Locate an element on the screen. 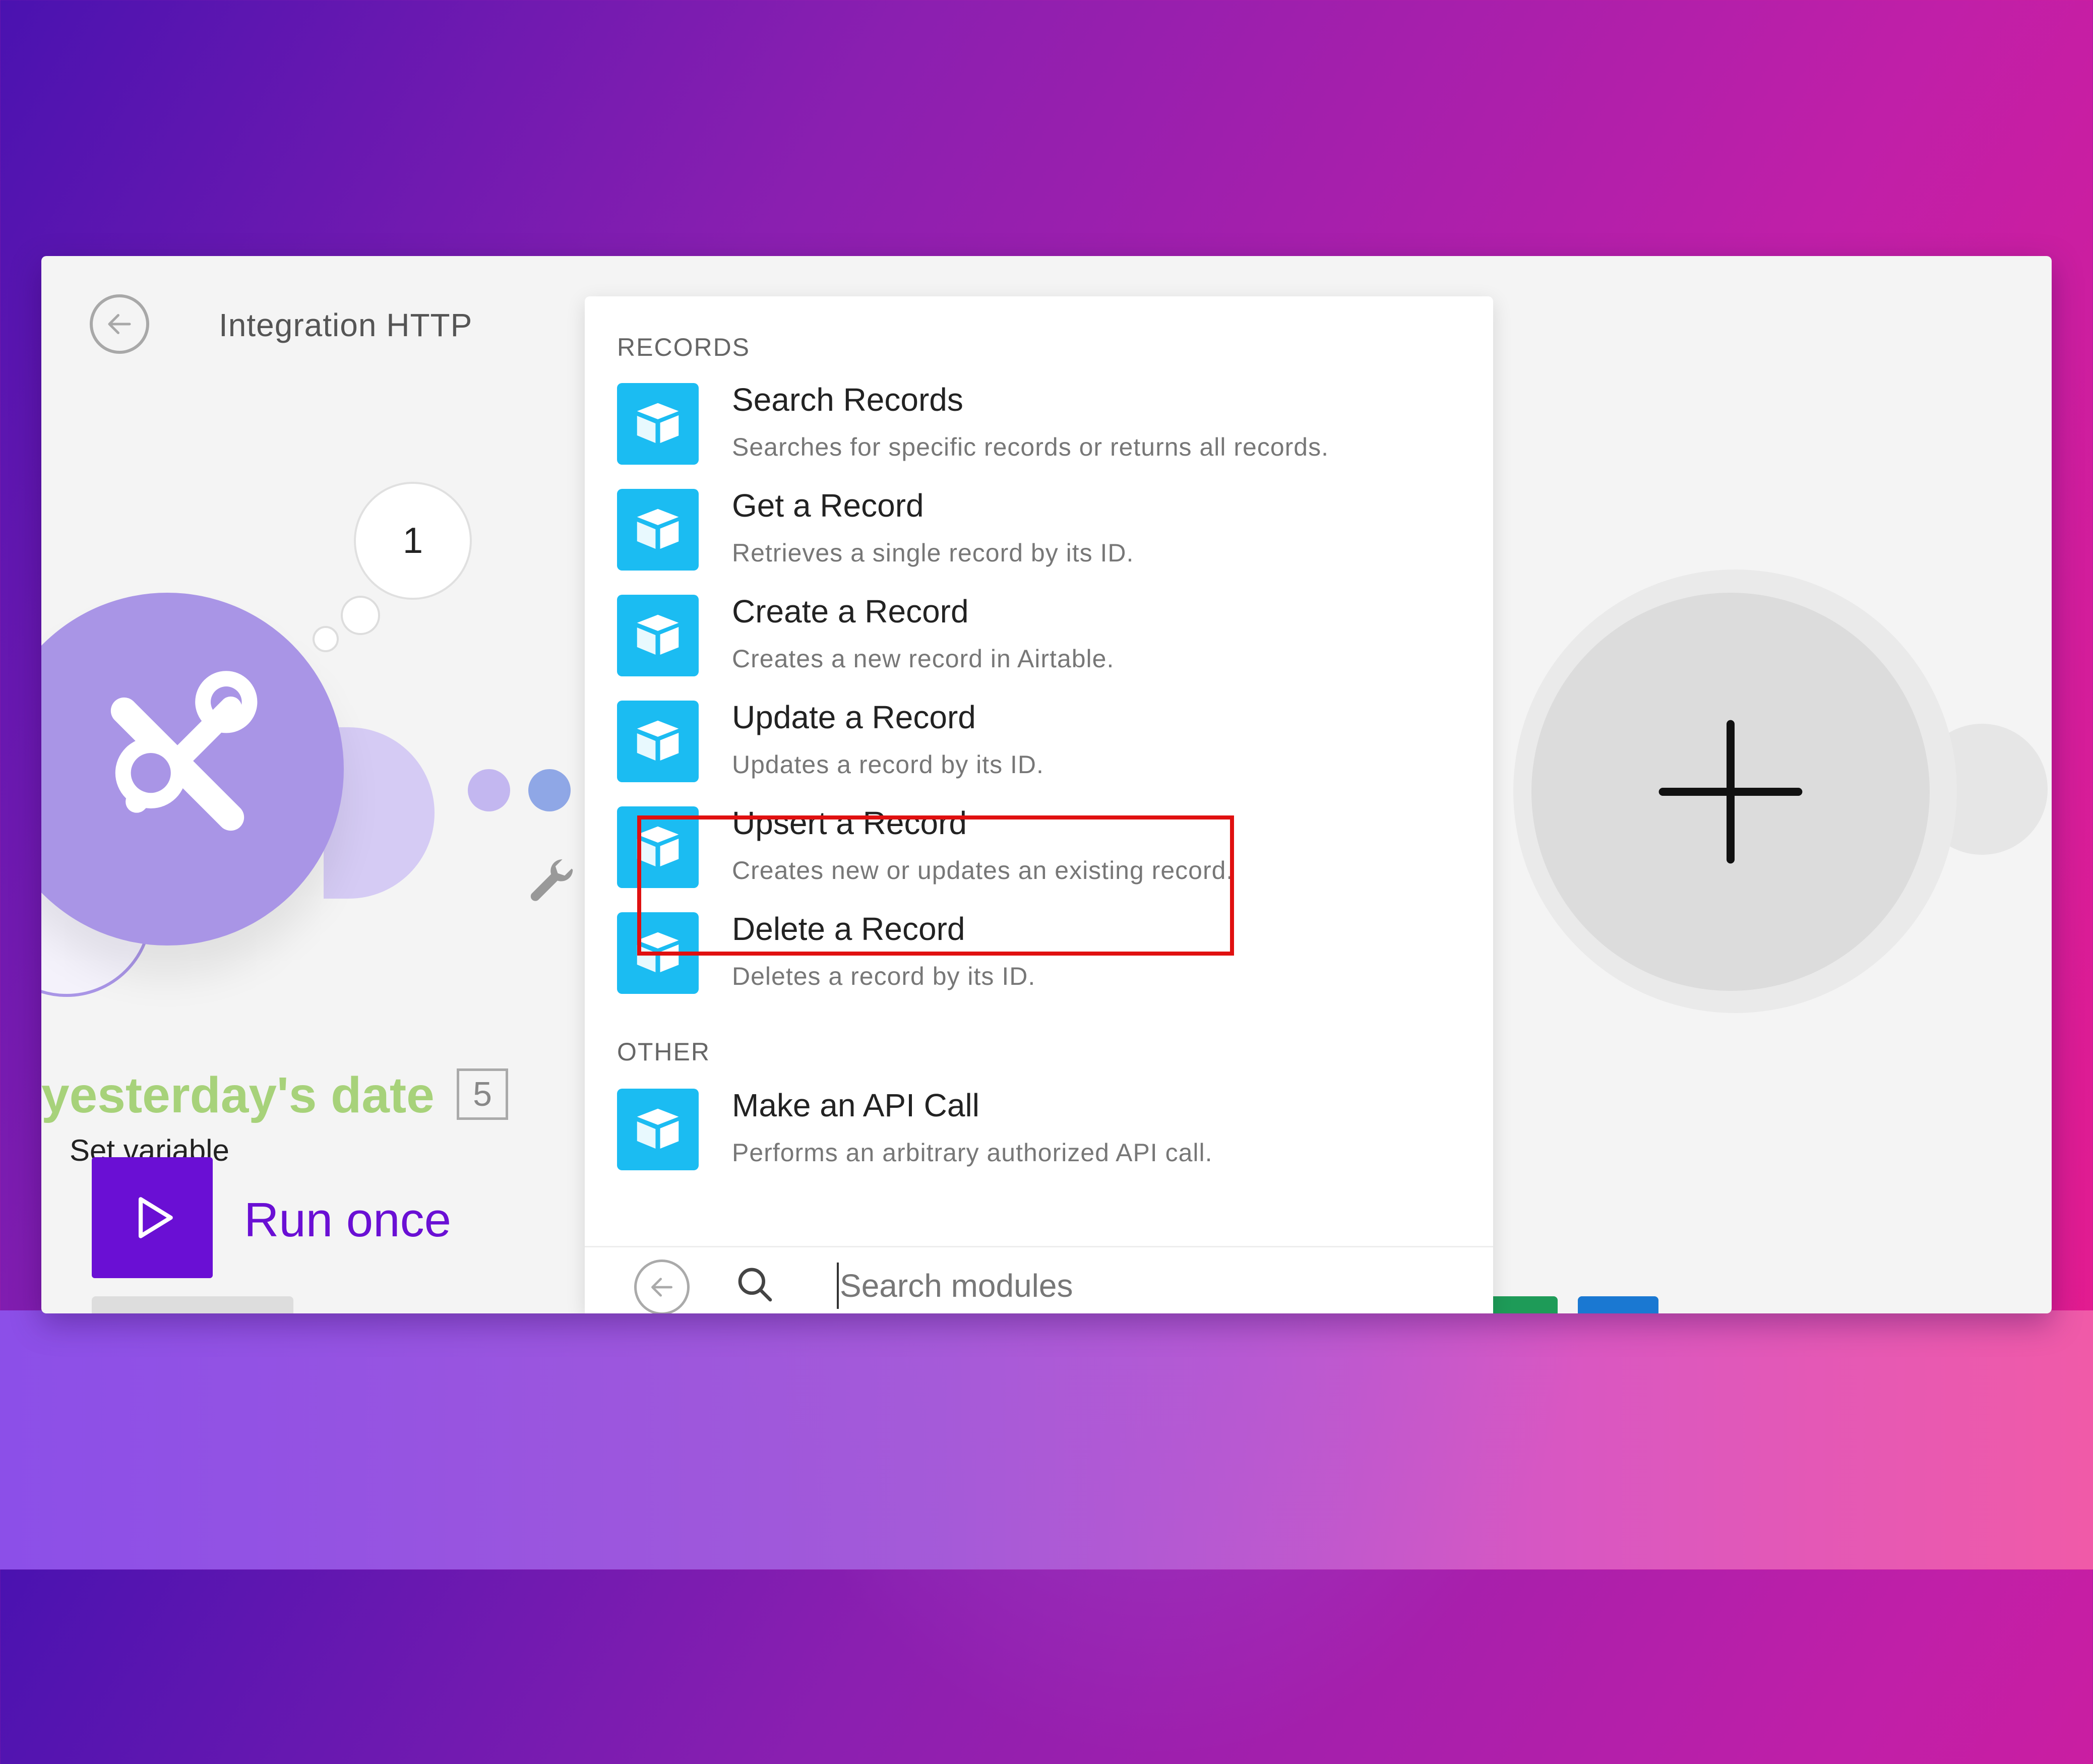 This screenshot has width=2093, height=1764. run-once-button is located at coordinates (152, 1217).